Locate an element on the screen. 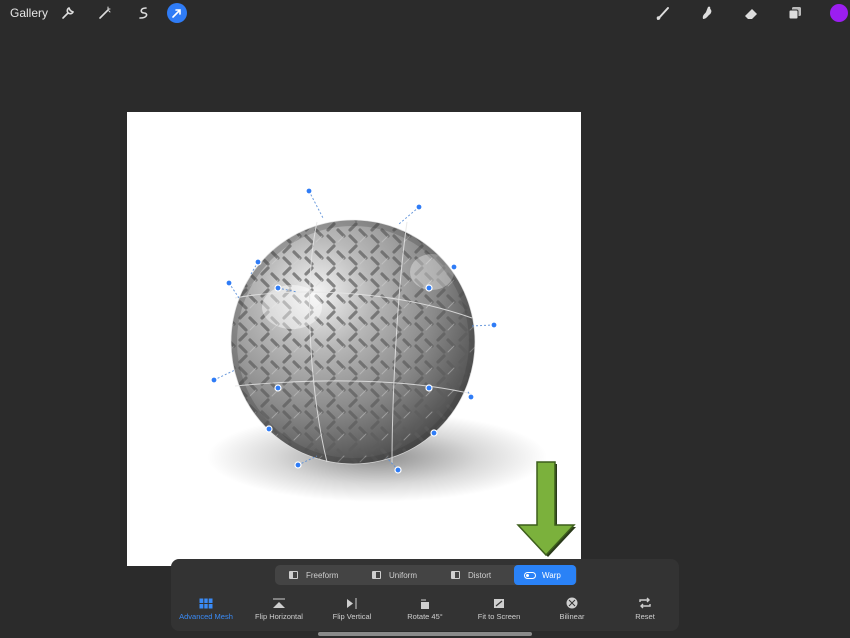  action-label: Rotate 45° is located at coordinates (425, 616).